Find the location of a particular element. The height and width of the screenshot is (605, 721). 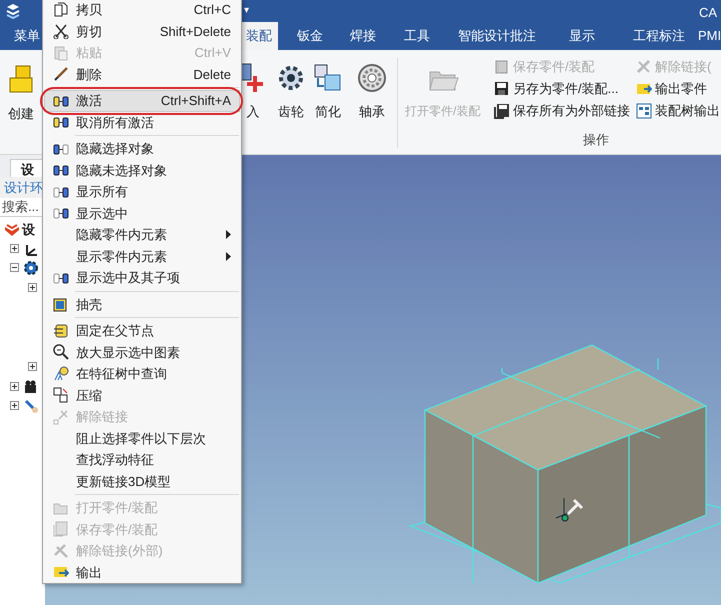

panel-header: 设计环 is located at coordinates (22, 187).